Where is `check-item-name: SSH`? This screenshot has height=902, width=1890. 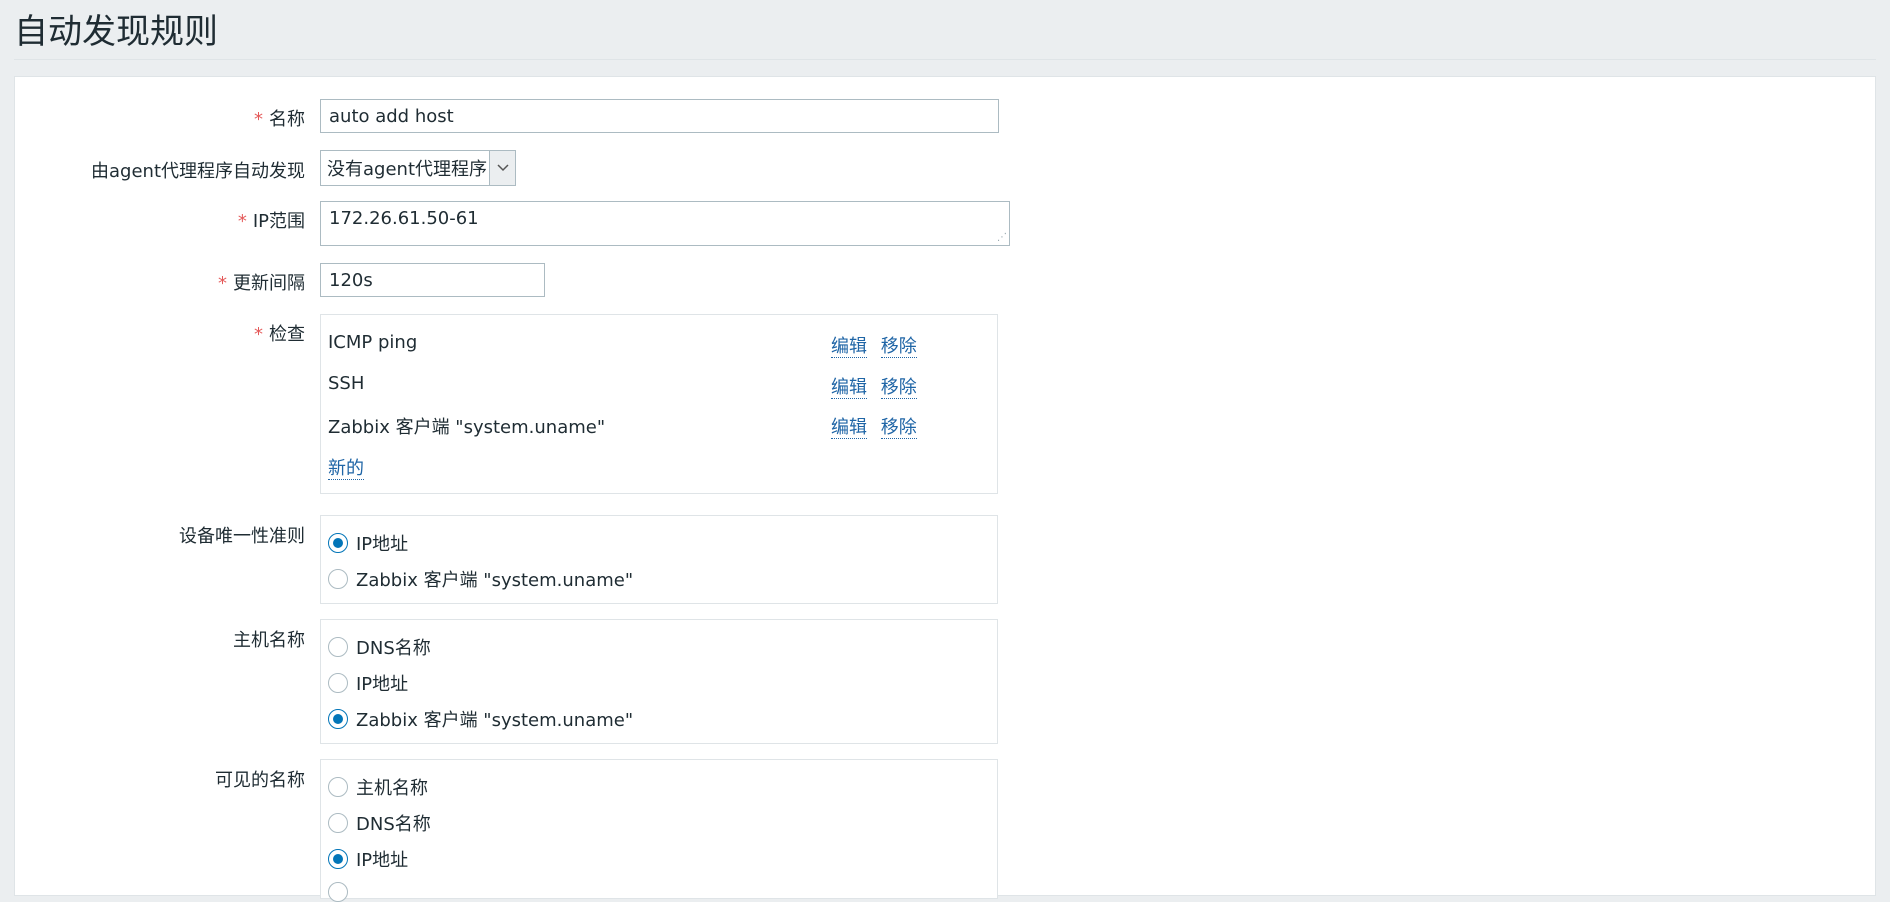 check-item-name: SSH is located at coordinates (346, 383).